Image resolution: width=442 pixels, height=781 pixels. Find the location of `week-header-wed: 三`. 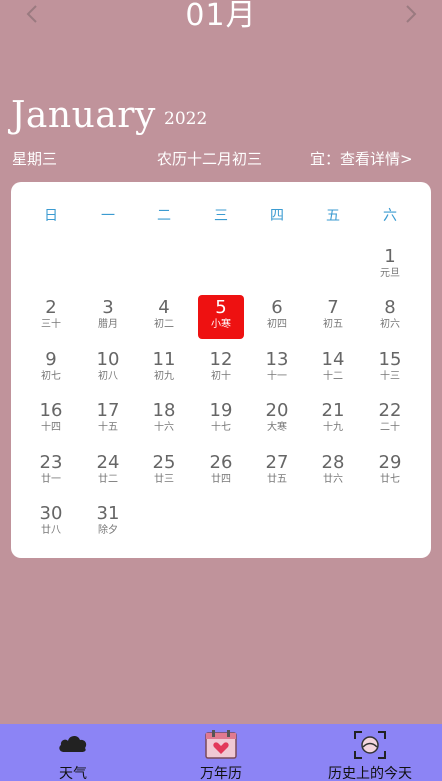

week-header-wed: 三 is located at coordinates (221, 216).